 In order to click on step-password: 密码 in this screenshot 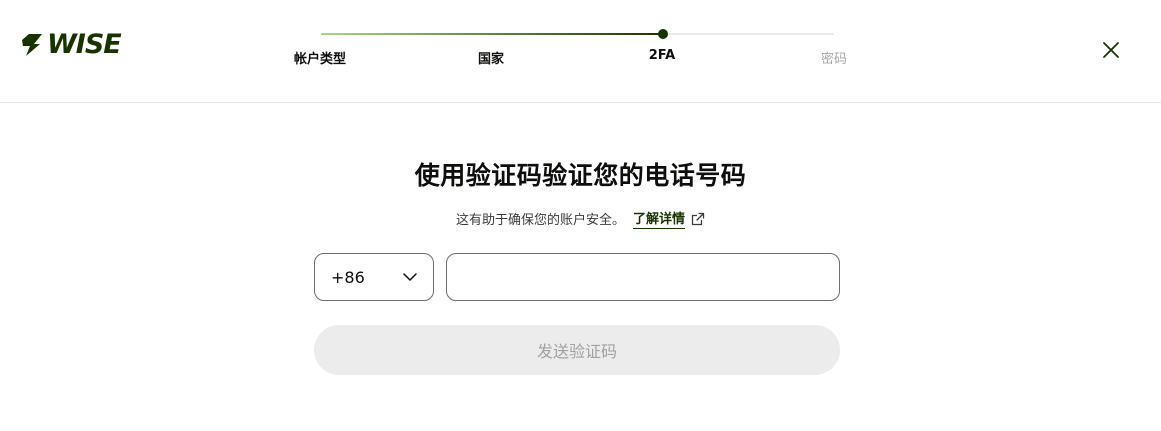, I will do `click(834, 59)`.